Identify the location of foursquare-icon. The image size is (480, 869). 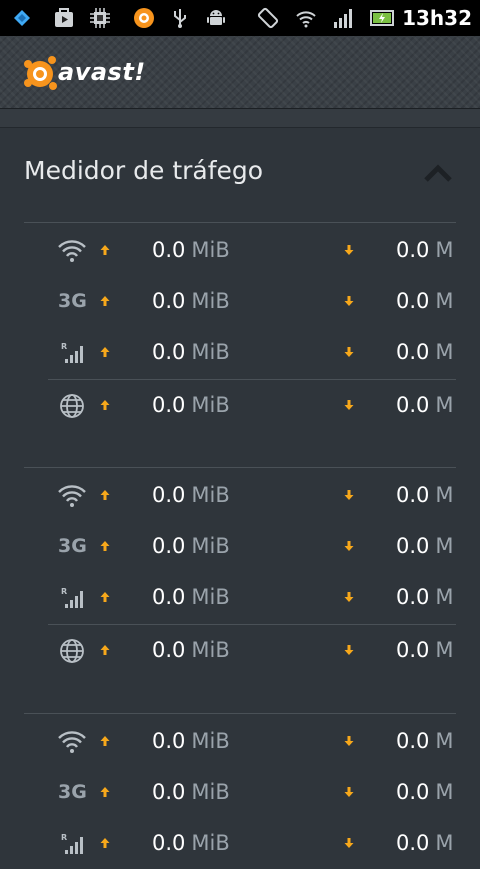
(22, 18).